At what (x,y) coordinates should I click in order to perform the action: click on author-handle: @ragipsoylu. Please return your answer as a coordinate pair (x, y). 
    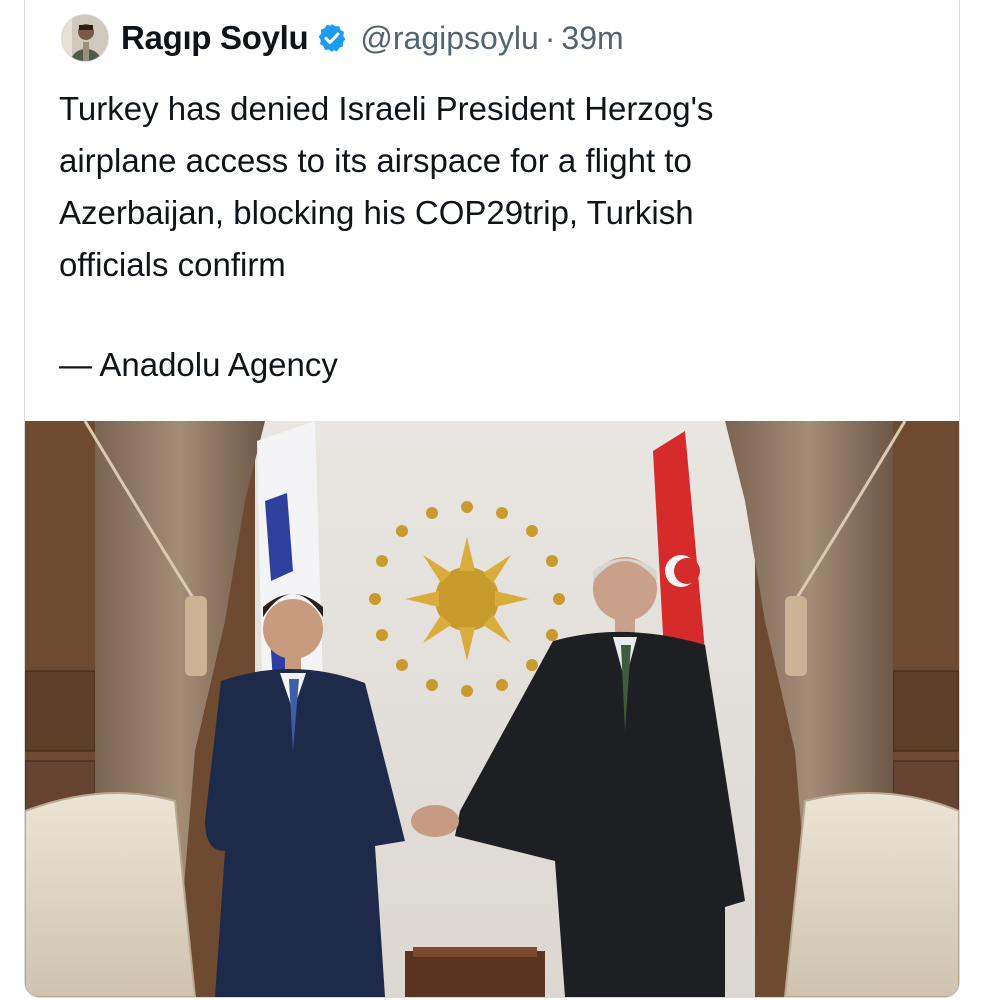
    Looking at the image, I should click on (449, 38).